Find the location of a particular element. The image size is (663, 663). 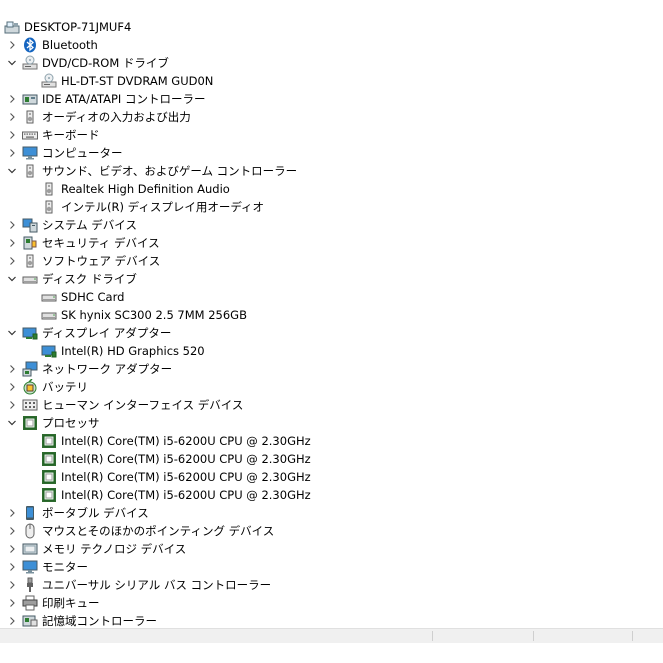

tree-item-label: Realtek High Definition Audio is located at coordinates (145, 189).